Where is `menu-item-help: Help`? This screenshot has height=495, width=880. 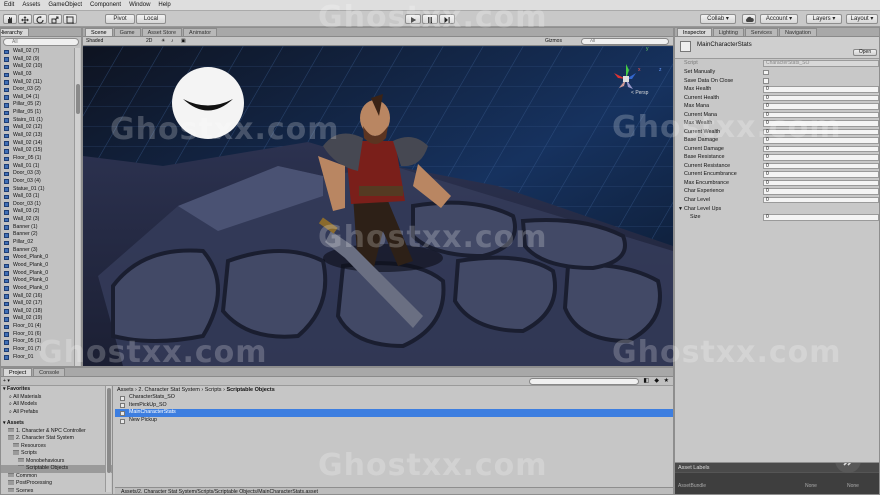
menu-item-help: Help is located at coordinates (164, 5).